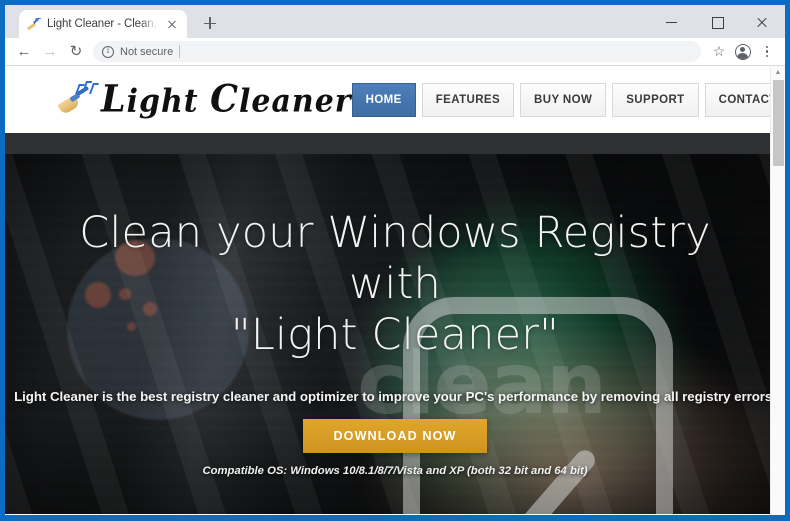  What do you see at coordinates (762, 21) in the screenshot?
I see `close-window-icon` at bounding box center [762, 21].